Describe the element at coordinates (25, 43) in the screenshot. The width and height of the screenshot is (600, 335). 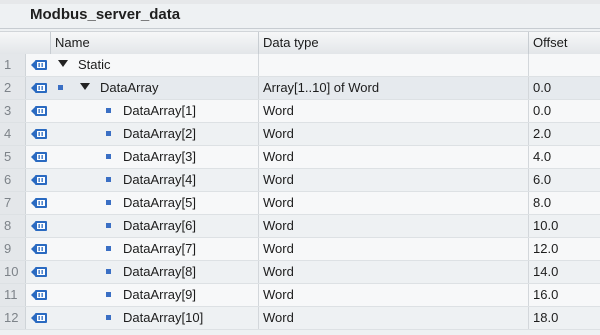
I see `header-spacer` at that location.